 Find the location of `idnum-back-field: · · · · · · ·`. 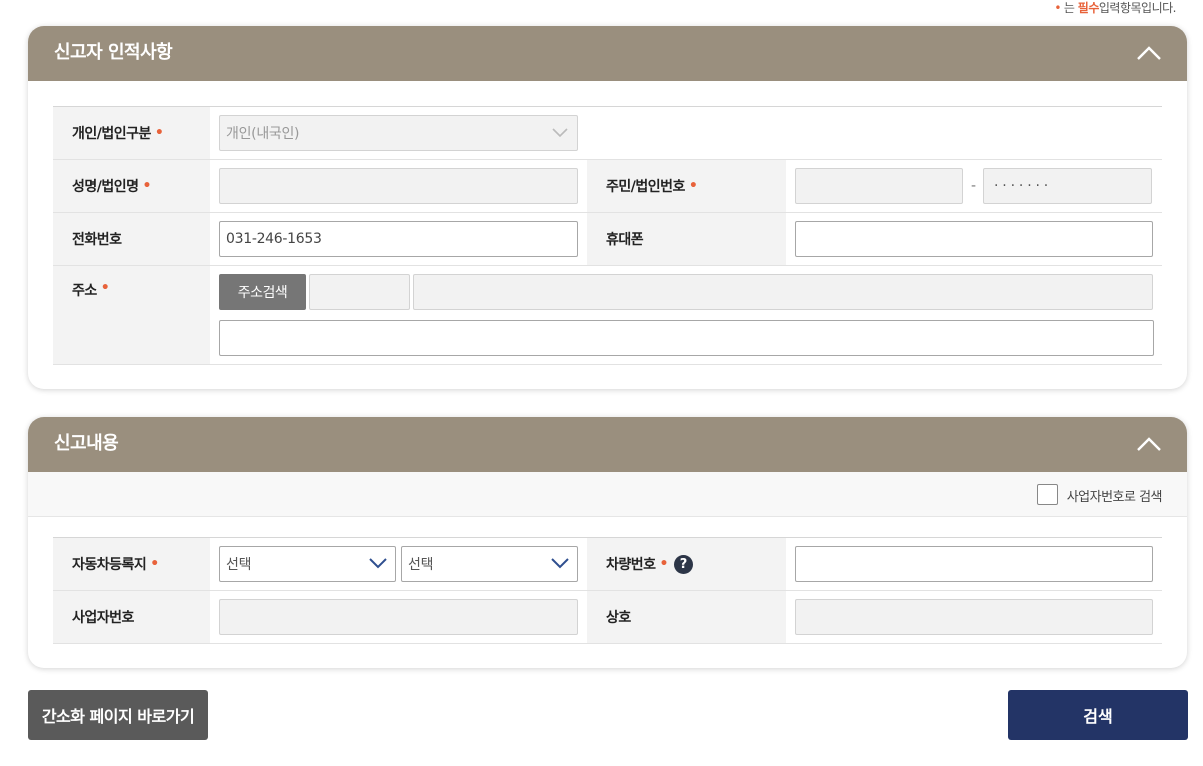

idnum-back-field: · · · · · · · is located at coordinates (1067, 186).